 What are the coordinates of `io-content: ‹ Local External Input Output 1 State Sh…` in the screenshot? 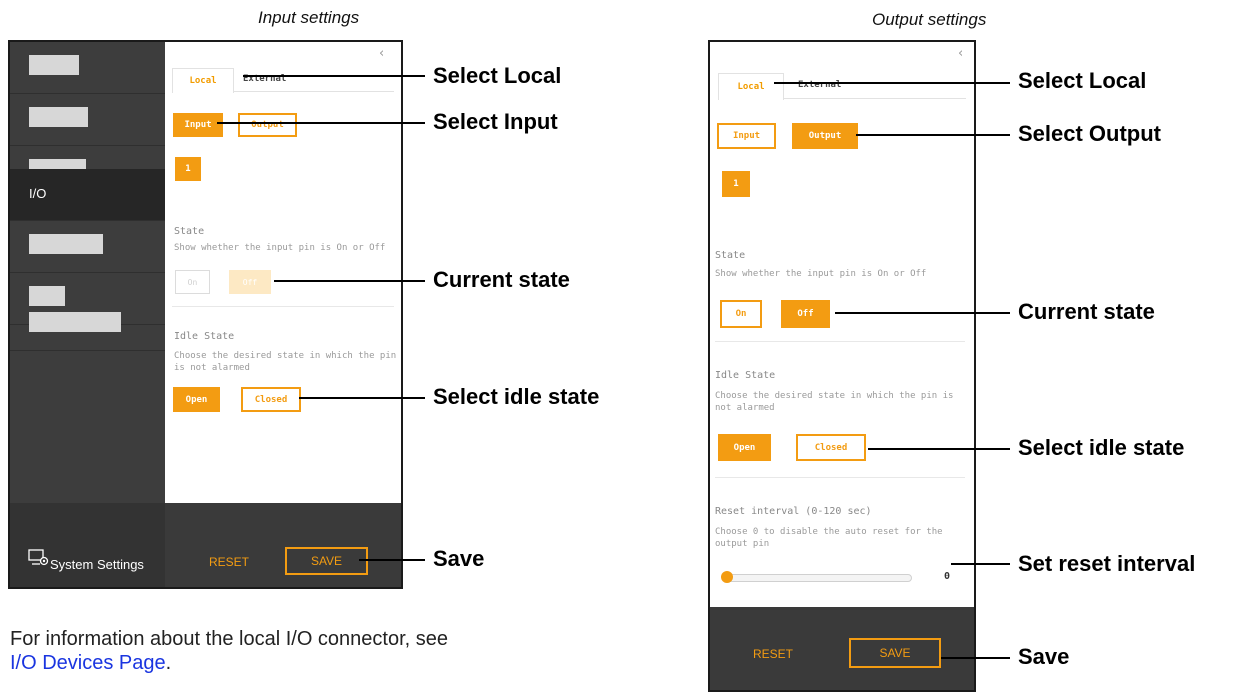 It's located at (283, 272).